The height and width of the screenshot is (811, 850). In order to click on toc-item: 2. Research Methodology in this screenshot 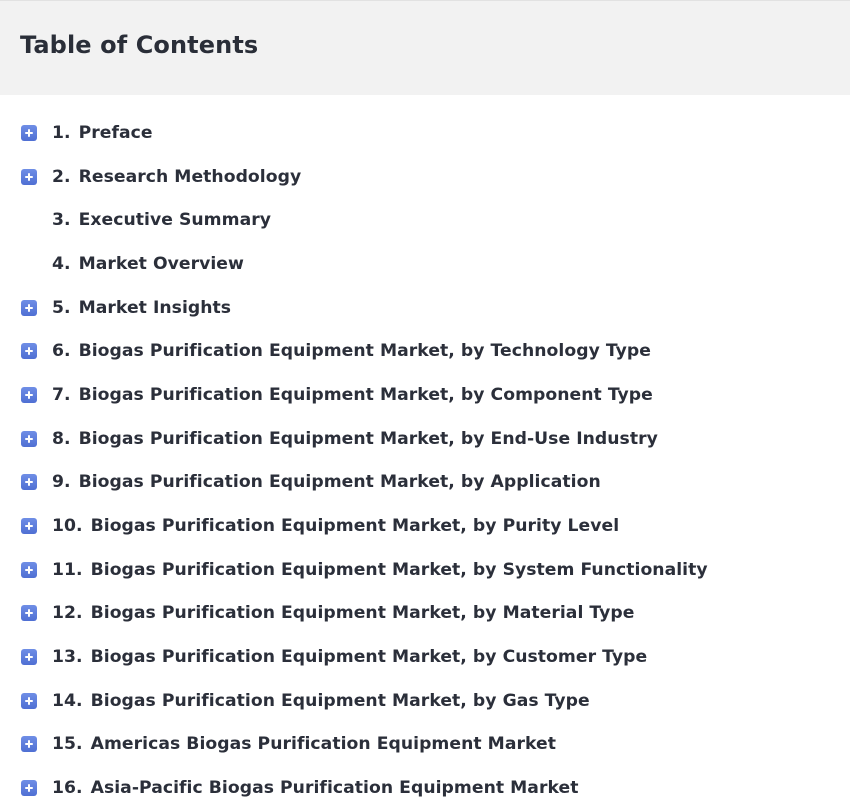, I will do `click(425, 177)`.